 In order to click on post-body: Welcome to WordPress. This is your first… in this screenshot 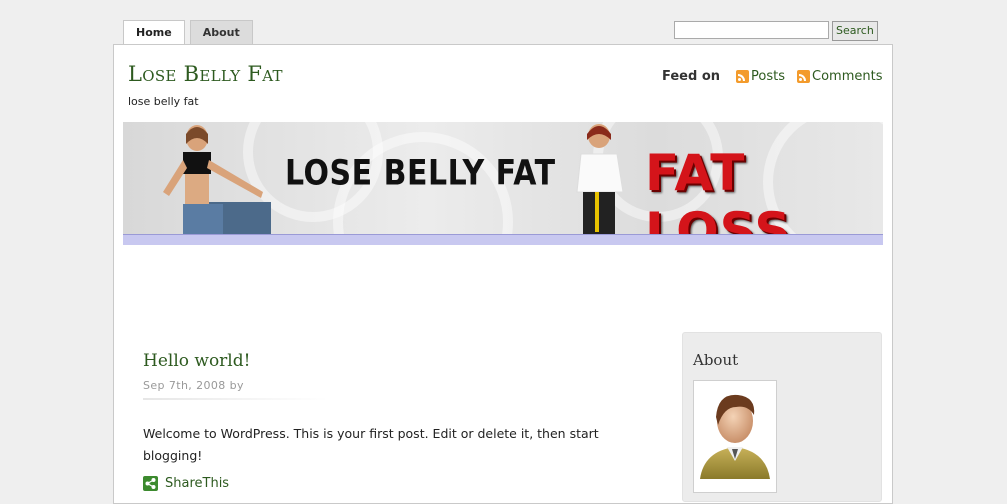, I will do `click(371, 444)`.